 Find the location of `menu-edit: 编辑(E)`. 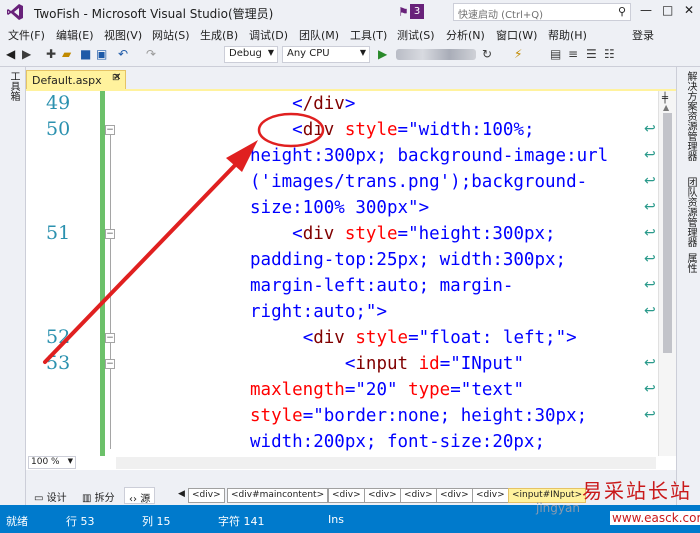

menu-edit: 编辑(E) is located at coordinates (75, 35).